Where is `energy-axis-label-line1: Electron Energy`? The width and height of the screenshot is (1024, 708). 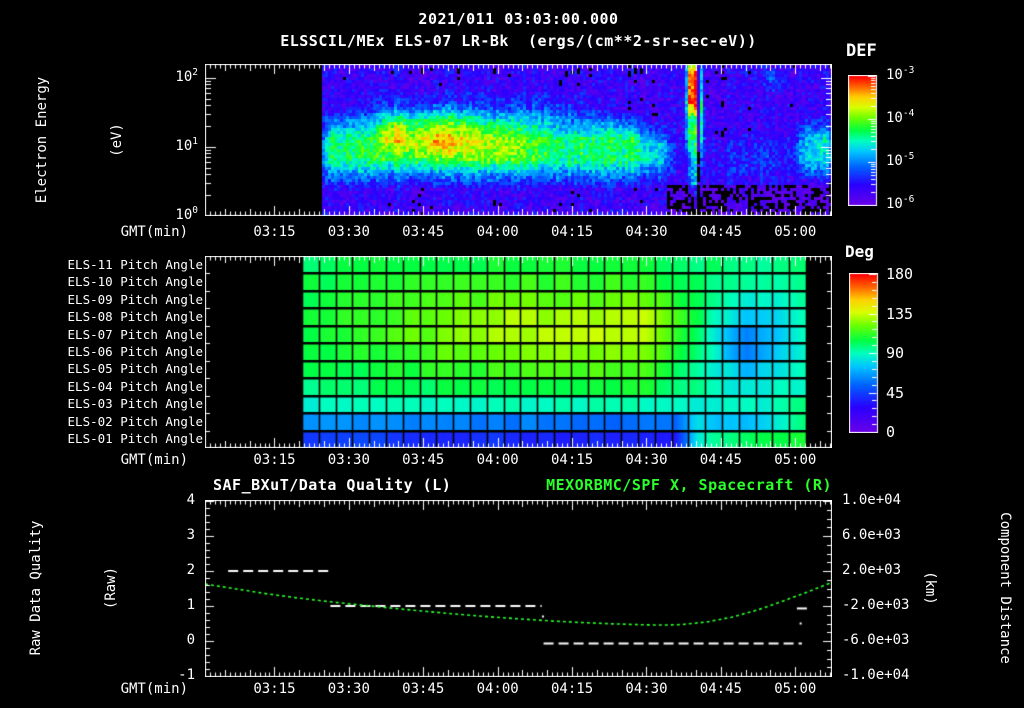
energy-axis-label-line1: Electron Energy is located at coordinates (42, 140).